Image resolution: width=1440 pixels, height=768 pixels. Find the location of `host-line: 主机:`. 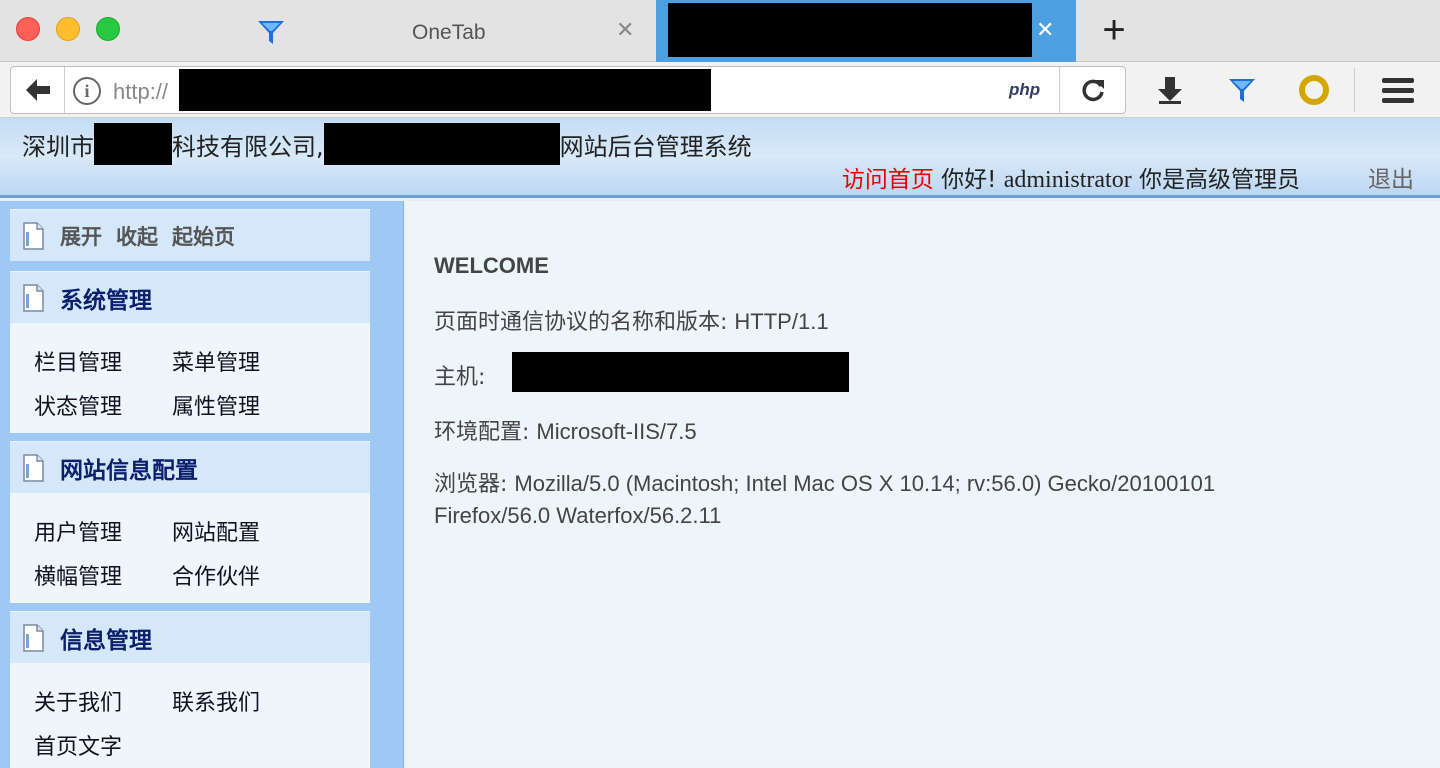

host-line: 主机: is located at coordinates (459, 375).